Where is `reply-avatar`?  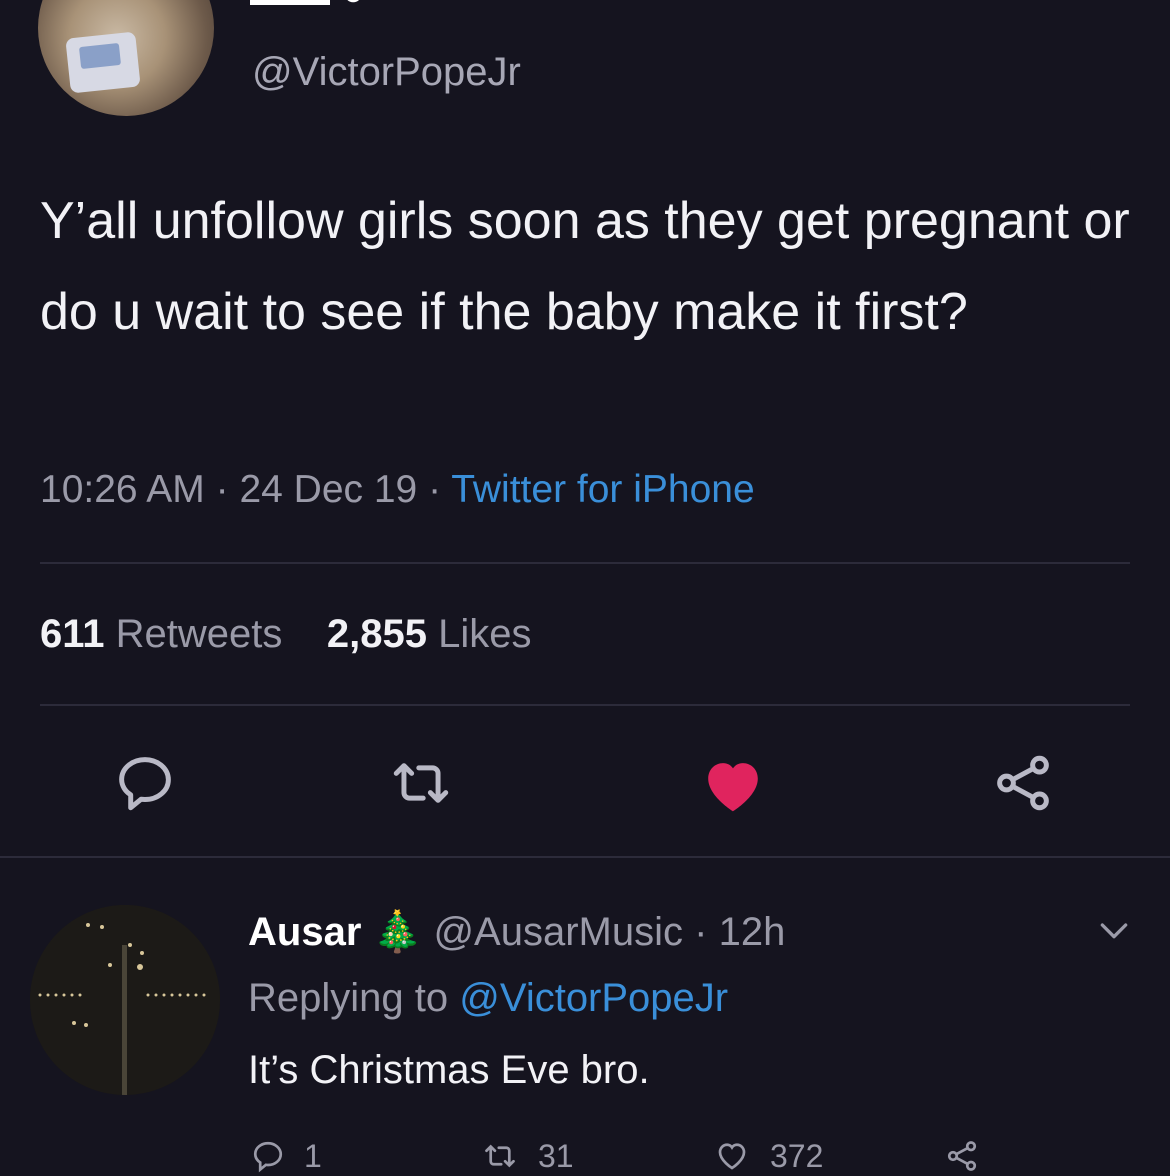 reply-avatar is located at coordinates (125, 1000).